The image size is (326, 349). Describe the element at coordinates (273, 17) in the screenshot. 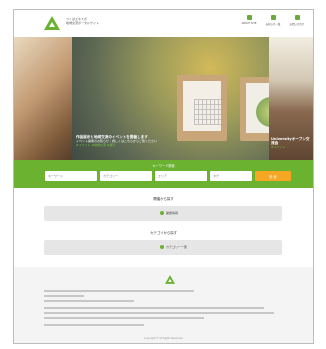

I see `news-icon` at that location.